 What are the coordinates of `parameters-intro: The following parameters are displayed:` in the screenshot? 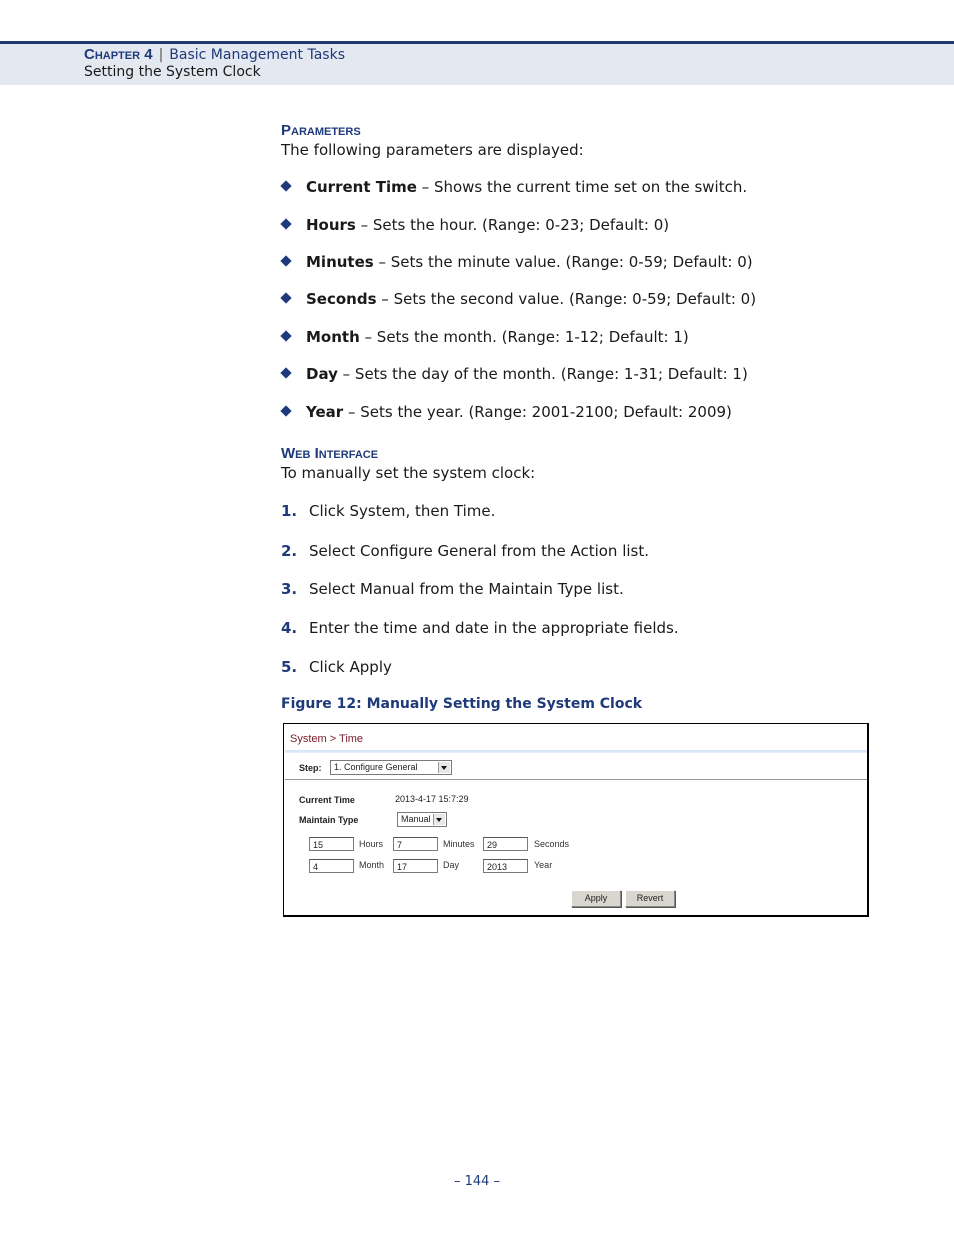 It's located at (432, 150).